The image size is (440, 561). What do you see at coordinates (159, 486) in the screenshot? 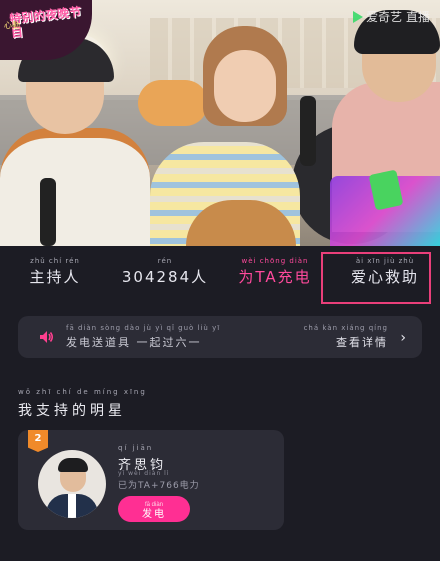
I see `power-text: 已为TA+766电力` at bounding box center [159, 486].